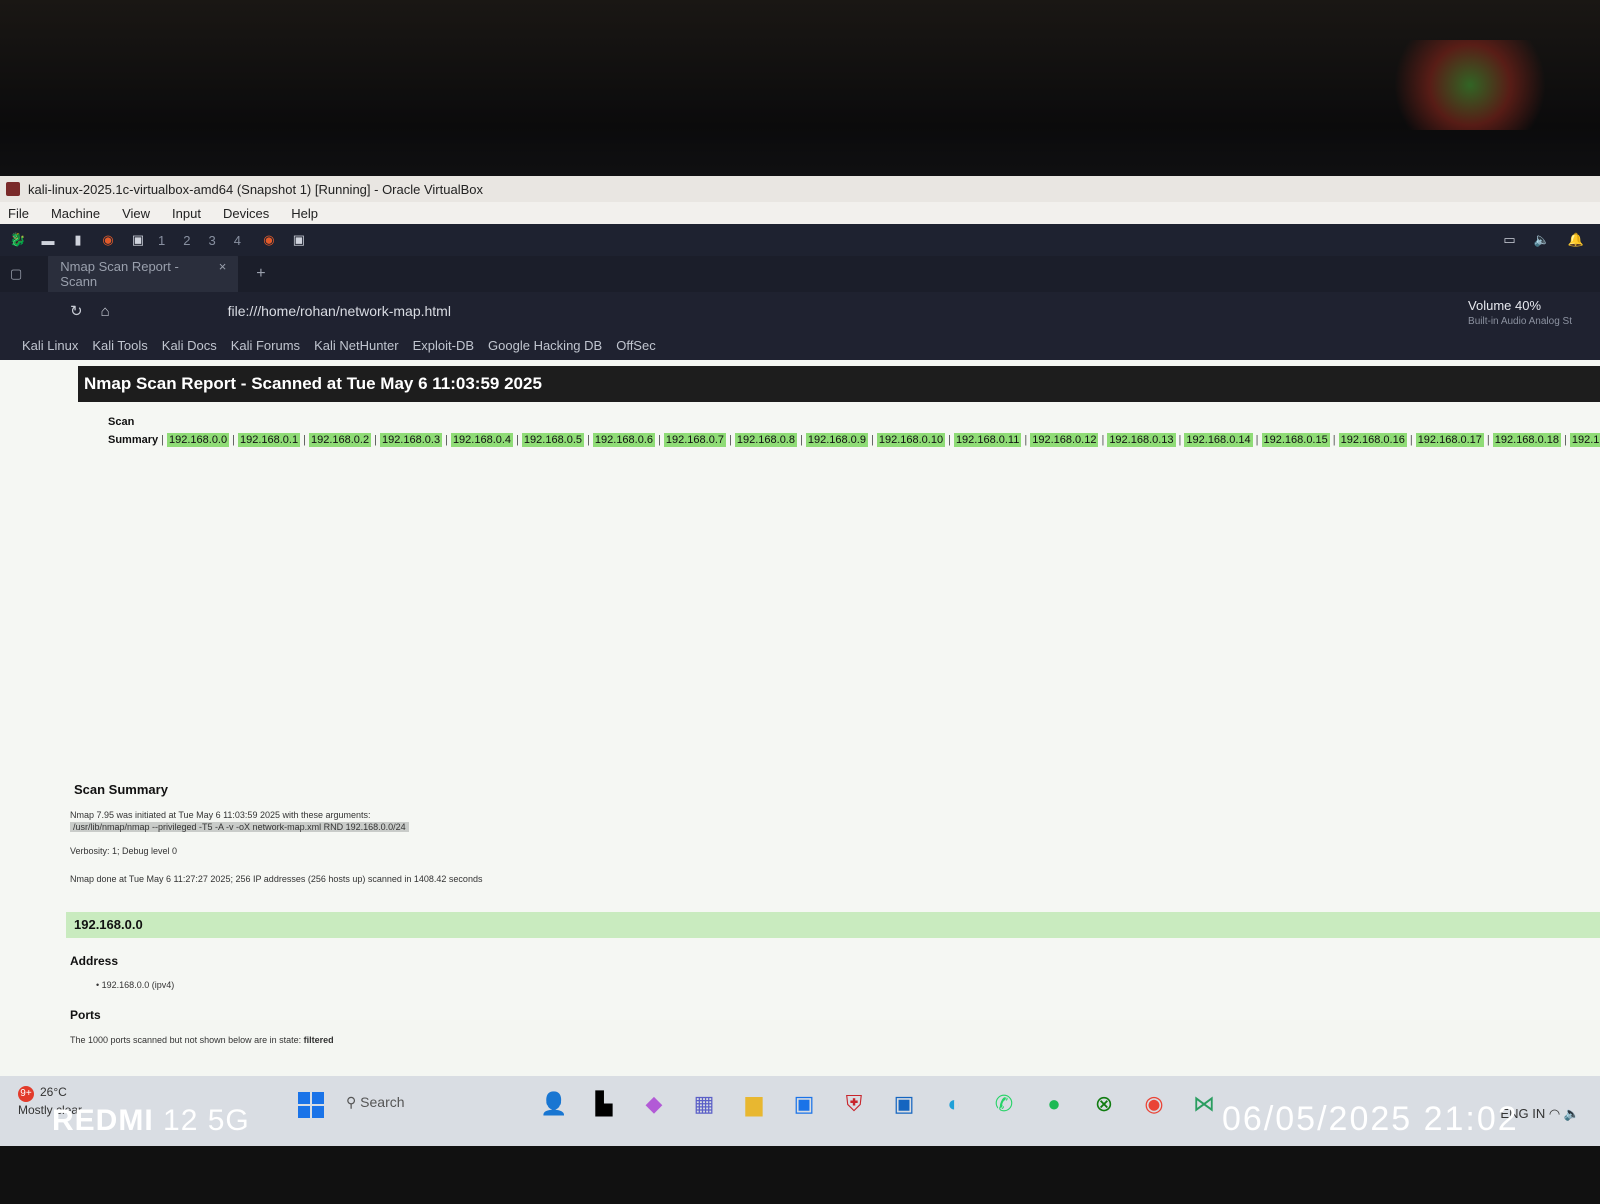 This screenshot has height=1204, width=1600. Describe the element at coordinates (75, 213) in the screenshot. I see `menu-machine: Machine` at that location.